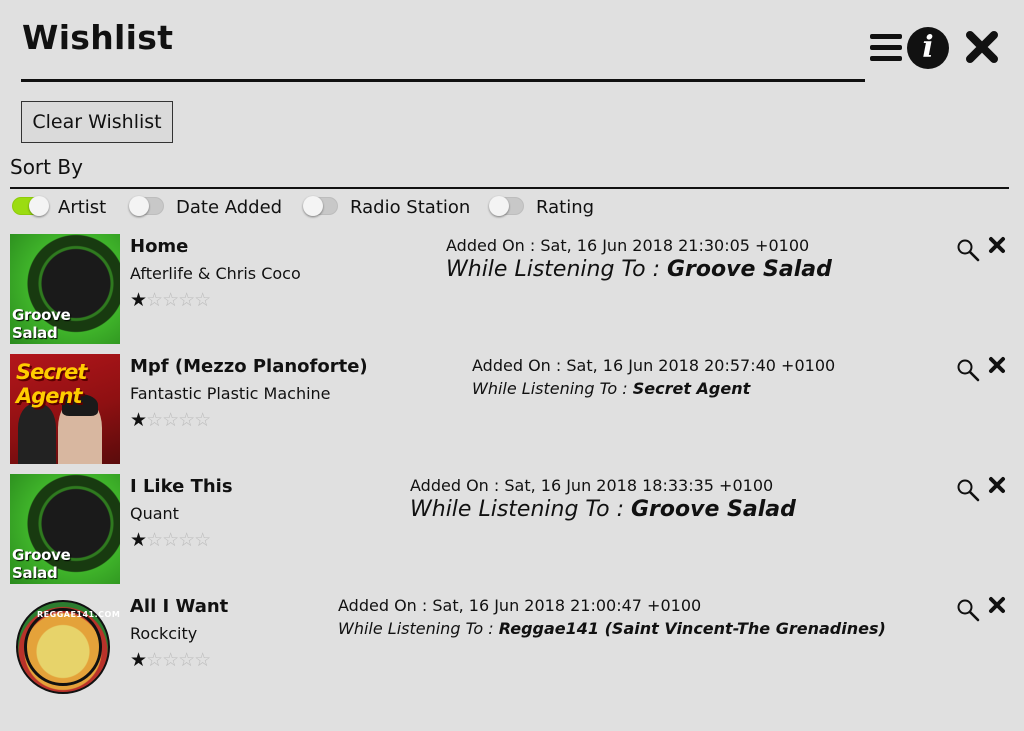 This screenshot has height=731, width=1024. What do you see at coordinates (164, 633) in the screenshot?
I see `track-artist: Rockcity` at bounding box center [164, 633].